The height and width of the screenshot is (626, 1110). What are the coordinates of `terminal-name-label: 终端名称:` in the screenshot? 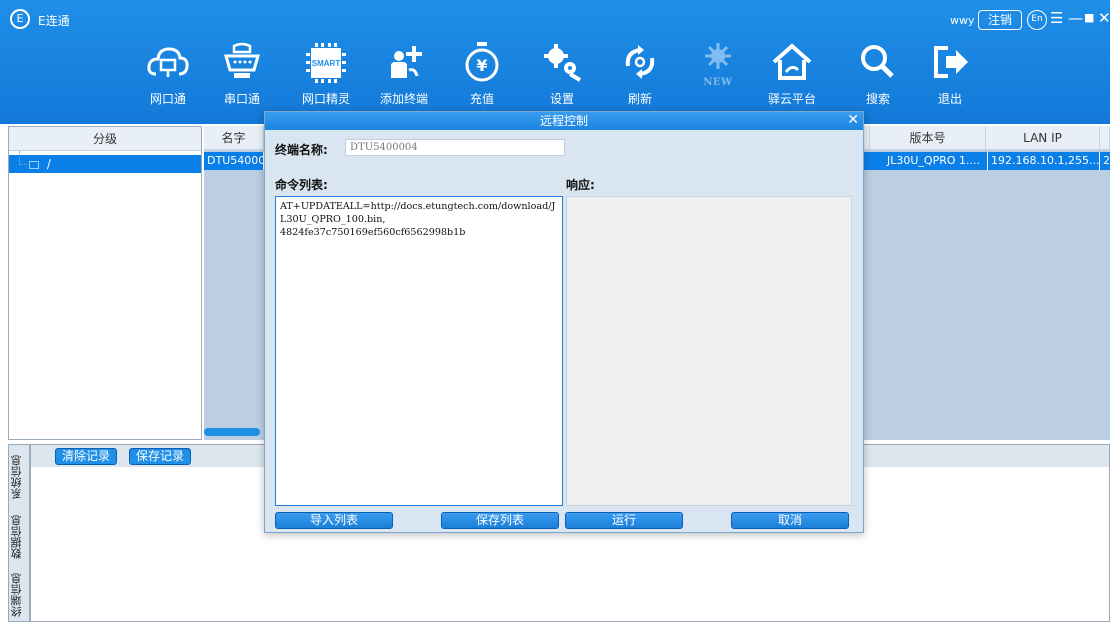 It's located at (301, 150).